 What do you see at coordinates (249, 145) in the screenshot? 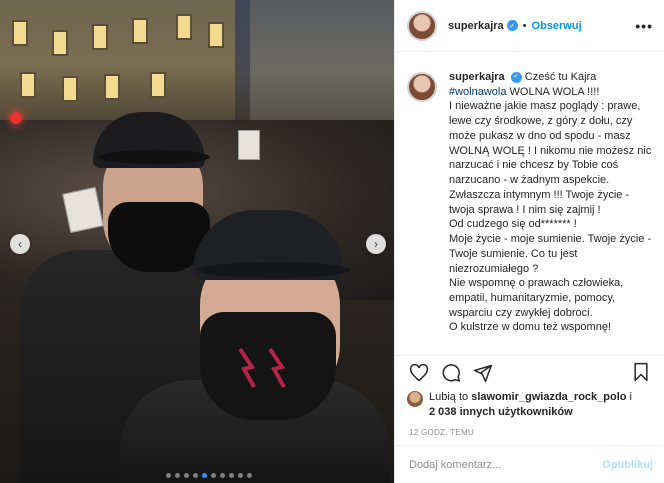
I see `protest-sign` at bounding box center [249, 145].